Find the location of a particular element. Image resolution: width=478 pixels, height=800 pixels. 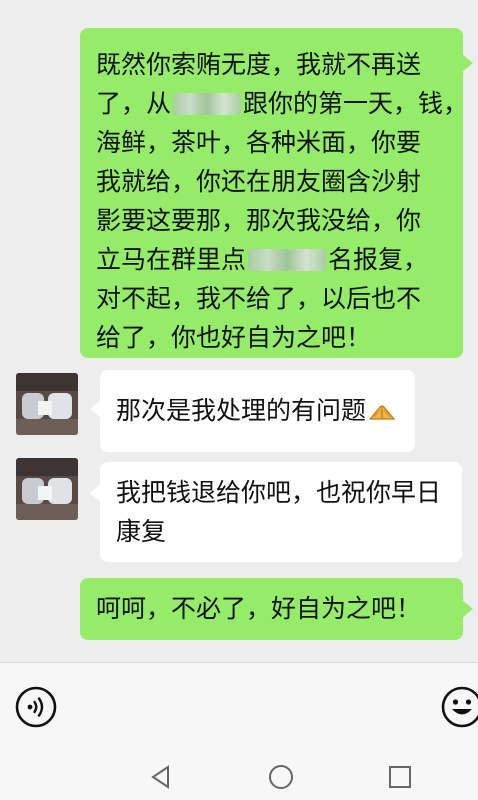

message-line: 我把钱退给你吧，也祝你早日 is located at coordinates (279, 492).